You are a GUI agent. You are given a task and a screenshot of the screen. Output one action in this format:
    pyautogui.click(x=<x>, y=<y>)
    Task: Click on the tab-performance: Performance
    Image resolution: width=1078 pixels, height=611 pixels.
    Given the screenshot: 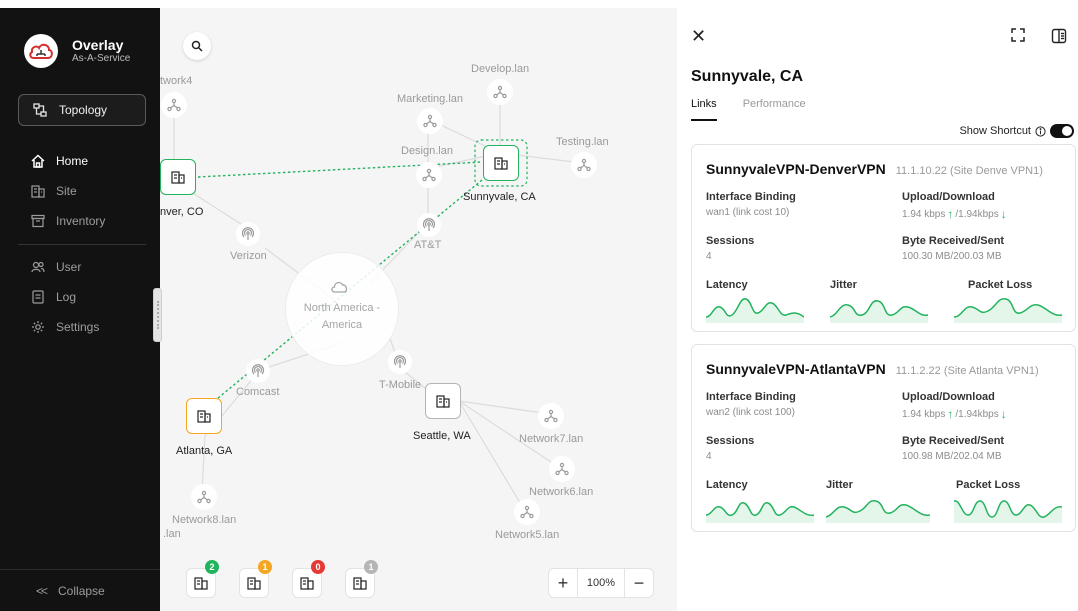 What is the action you would take?
    pyautogui.click(x=774, y=109)
    